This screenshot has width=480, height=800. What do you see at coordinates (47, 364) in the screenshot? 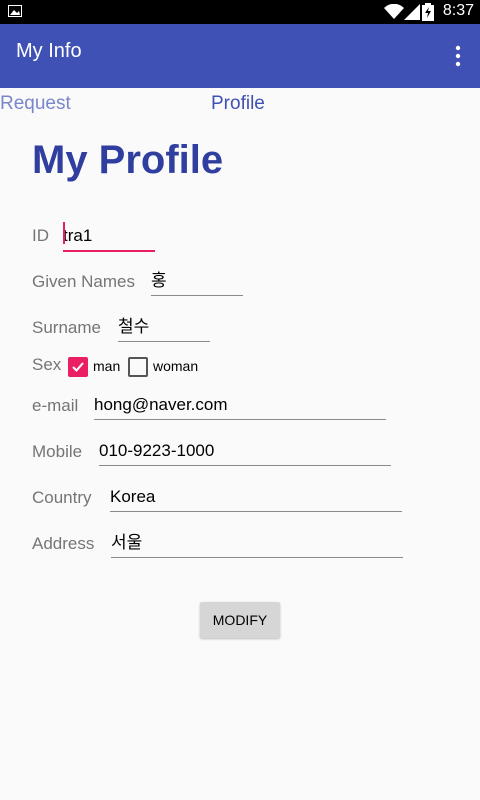
I see `sex-label: Sex` at bounding box center [47, 364].